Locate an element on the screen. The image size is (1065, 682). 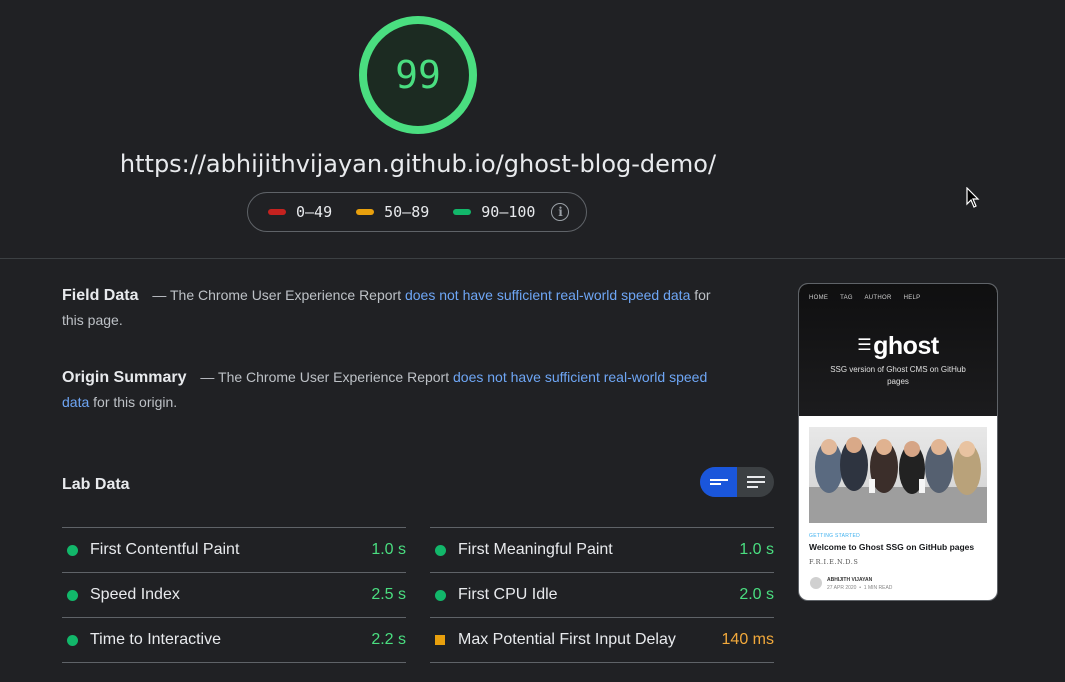
expanded-view-button is located at coordinates (755, 482).